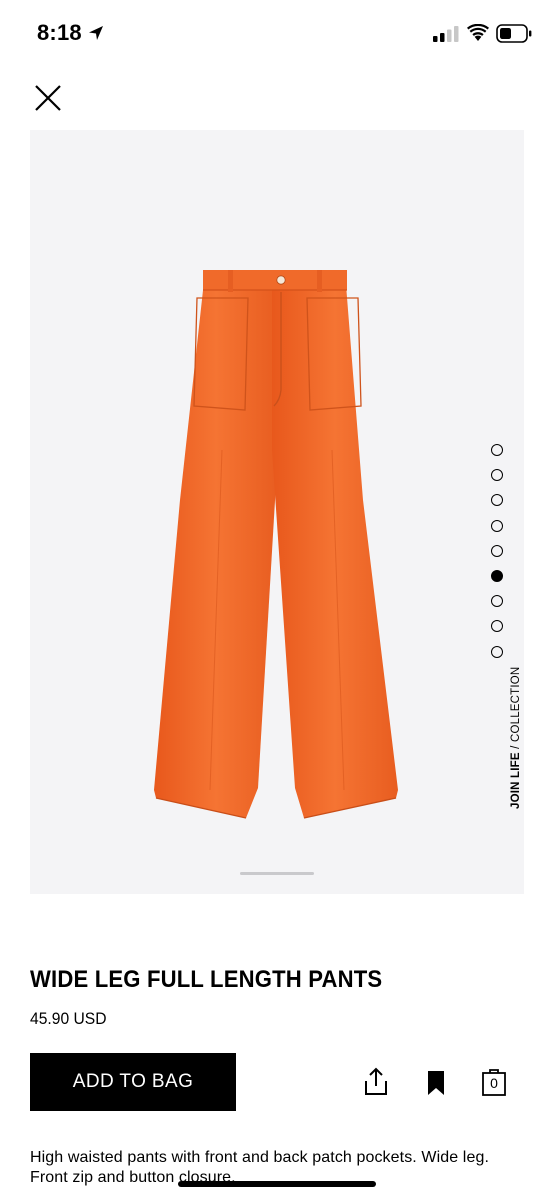 The height and width of the screenshot is (1200, 554). I want to click on share-icon, so click(376, 1082).